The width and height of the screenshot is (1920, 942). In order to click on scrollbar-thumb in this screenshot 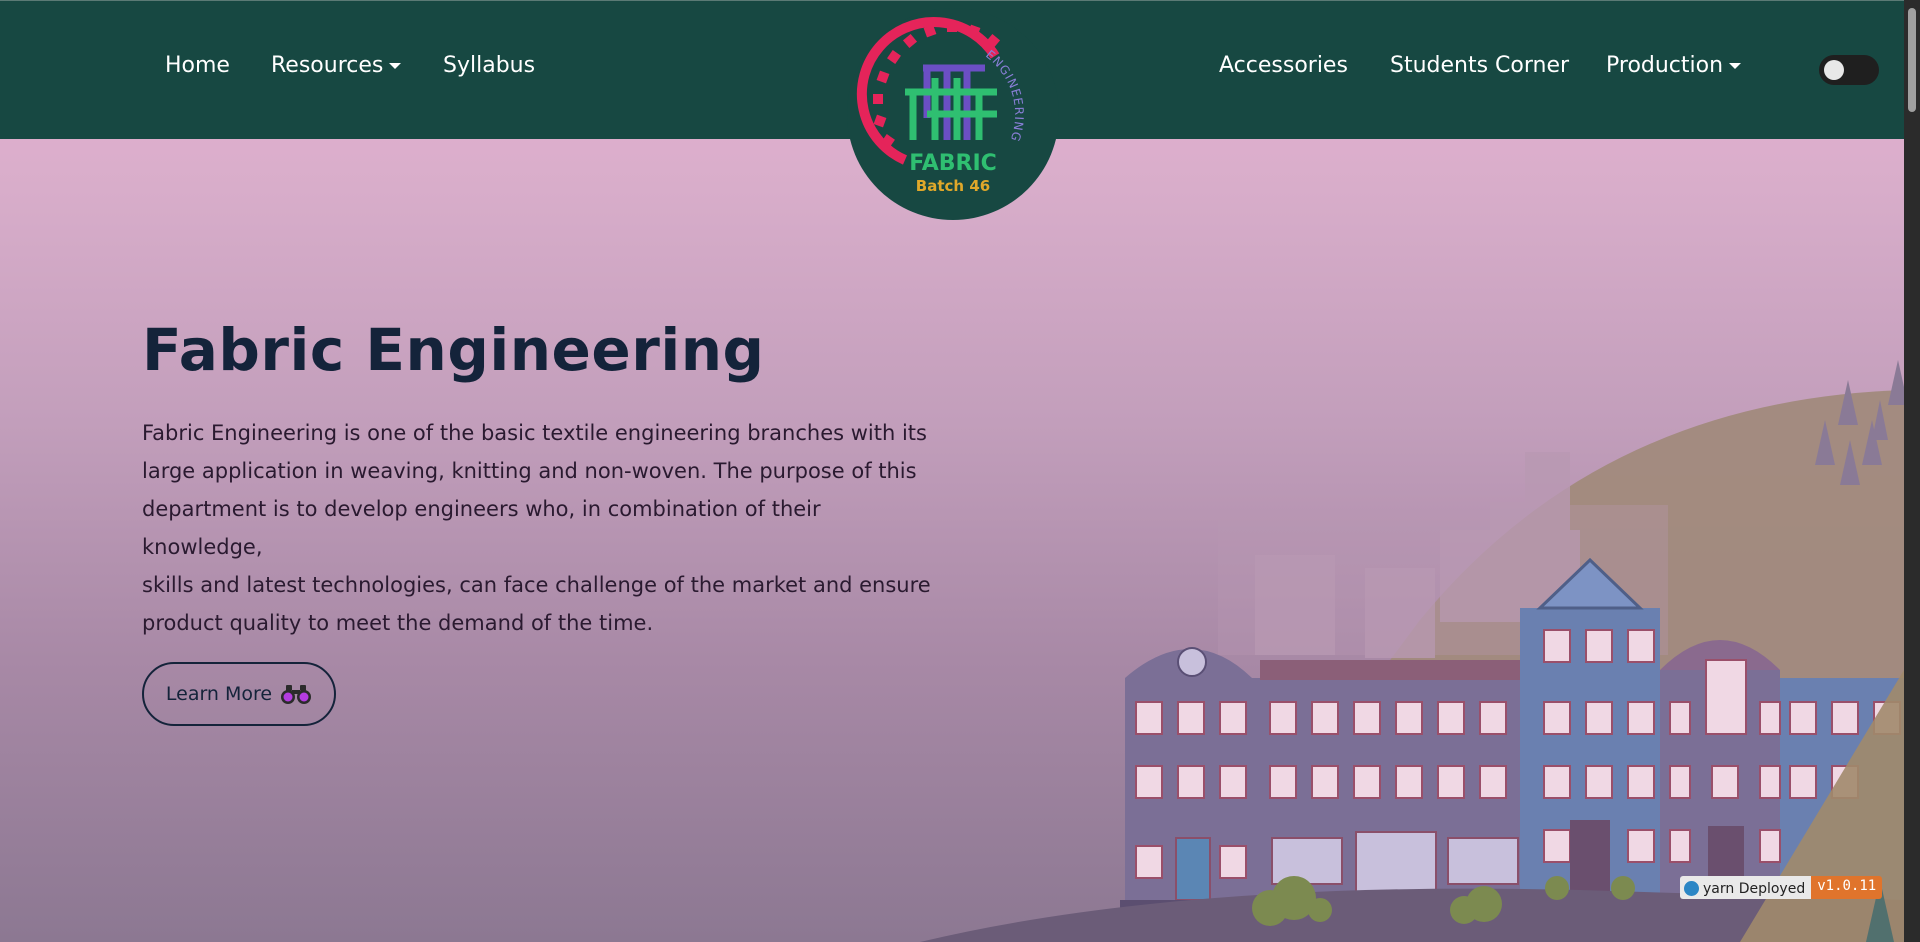, I will do `click(1912, 60)`.